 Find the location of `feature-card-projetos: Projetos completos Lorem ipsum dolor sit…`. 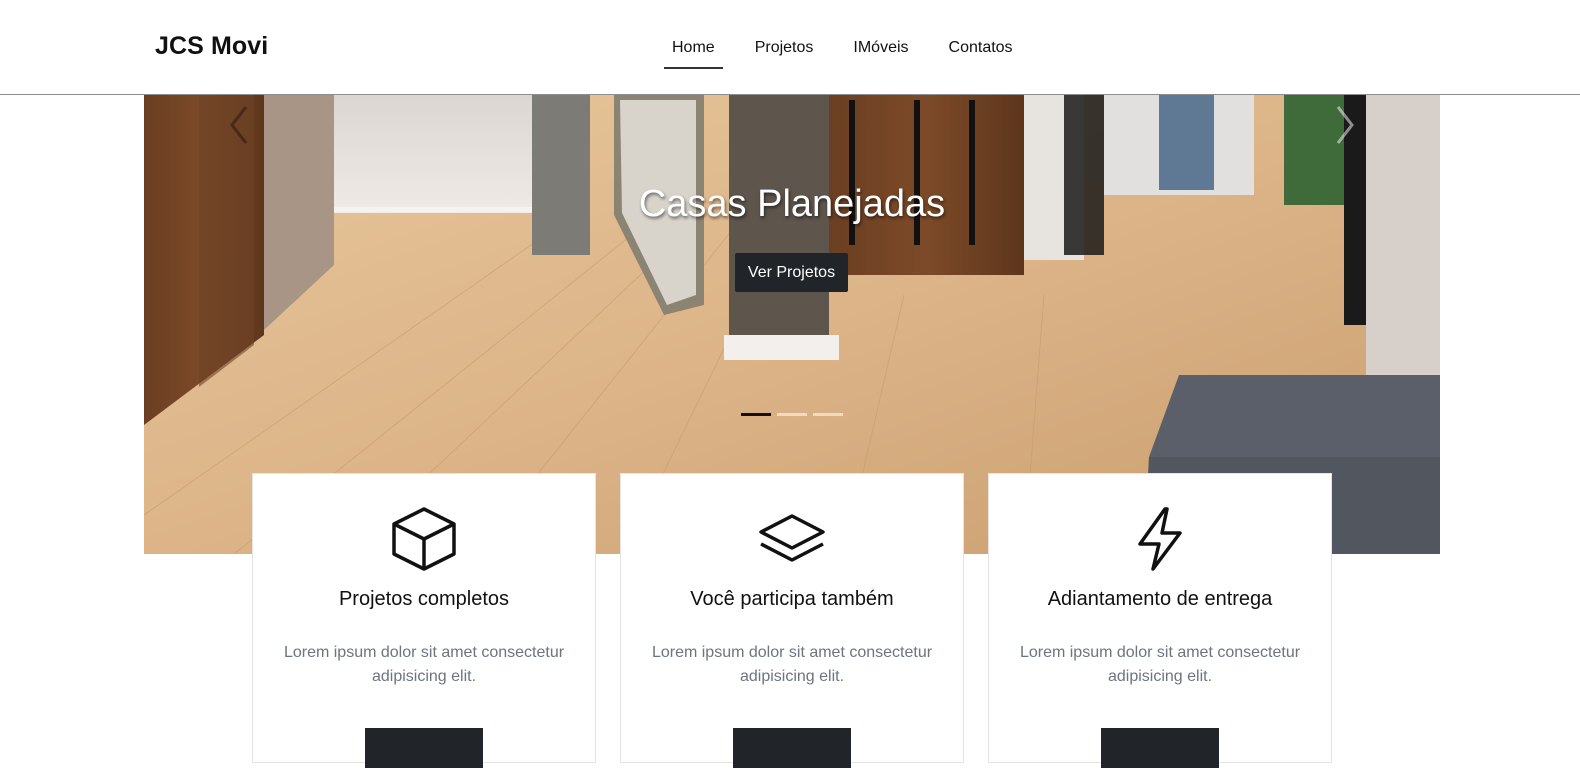

feature-card-projetos: Projetos completos Lorem ipsum dolor sit… is located at coordinates (424, 620).